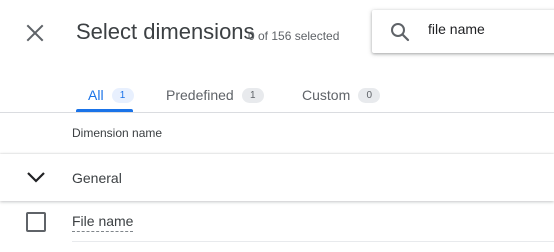 The image size is (554, 252). Describe the element at coordinates (117, 133) in the screenshot. I see `column-header-dimension-name: Dimension name` at that location.